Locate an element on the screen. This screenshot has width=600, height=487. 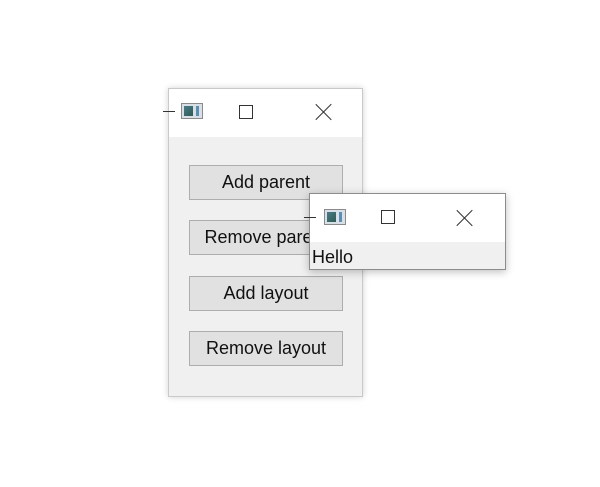
child-window: Hello is located at coordinates (405, 231).